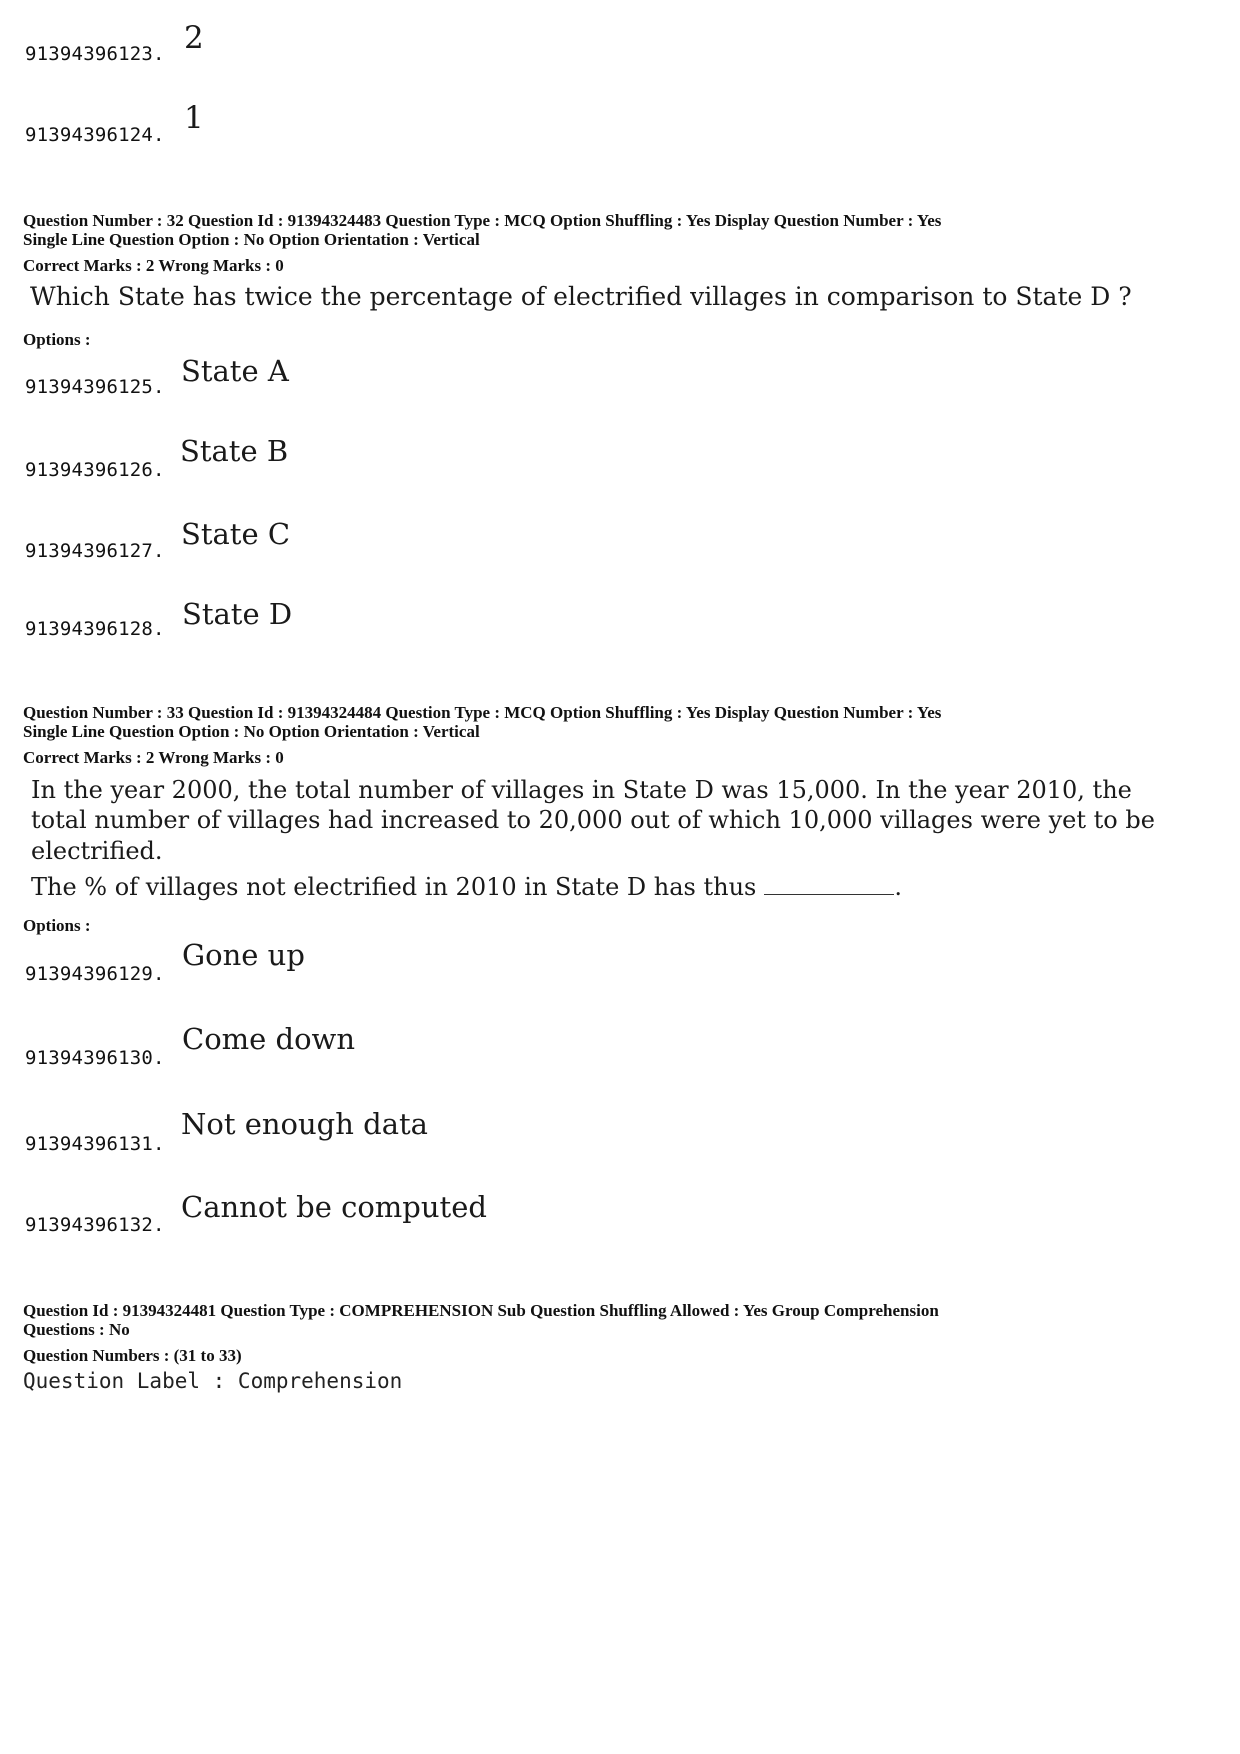 This screenshot has height=1754, width=1240. Describe the element at coordinates (194, 118) in the screenshot. I see `option-text: 1` at that location.